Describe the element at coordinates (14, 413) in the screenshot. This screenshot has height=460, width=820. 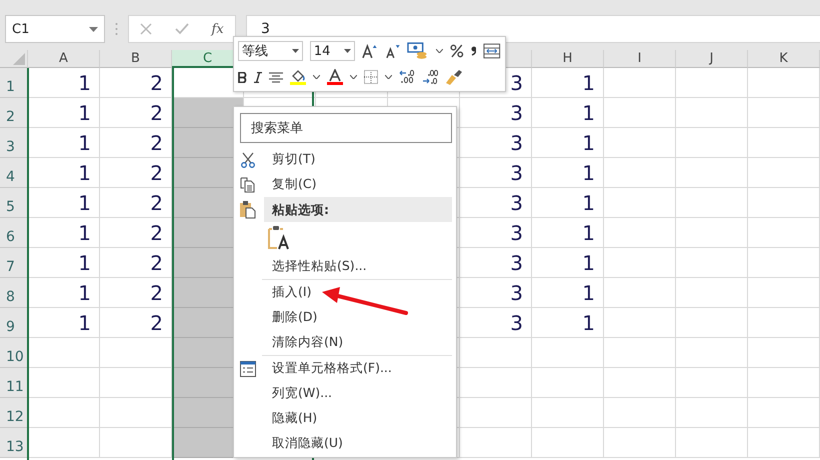
I see `row-header: 12` at that location.